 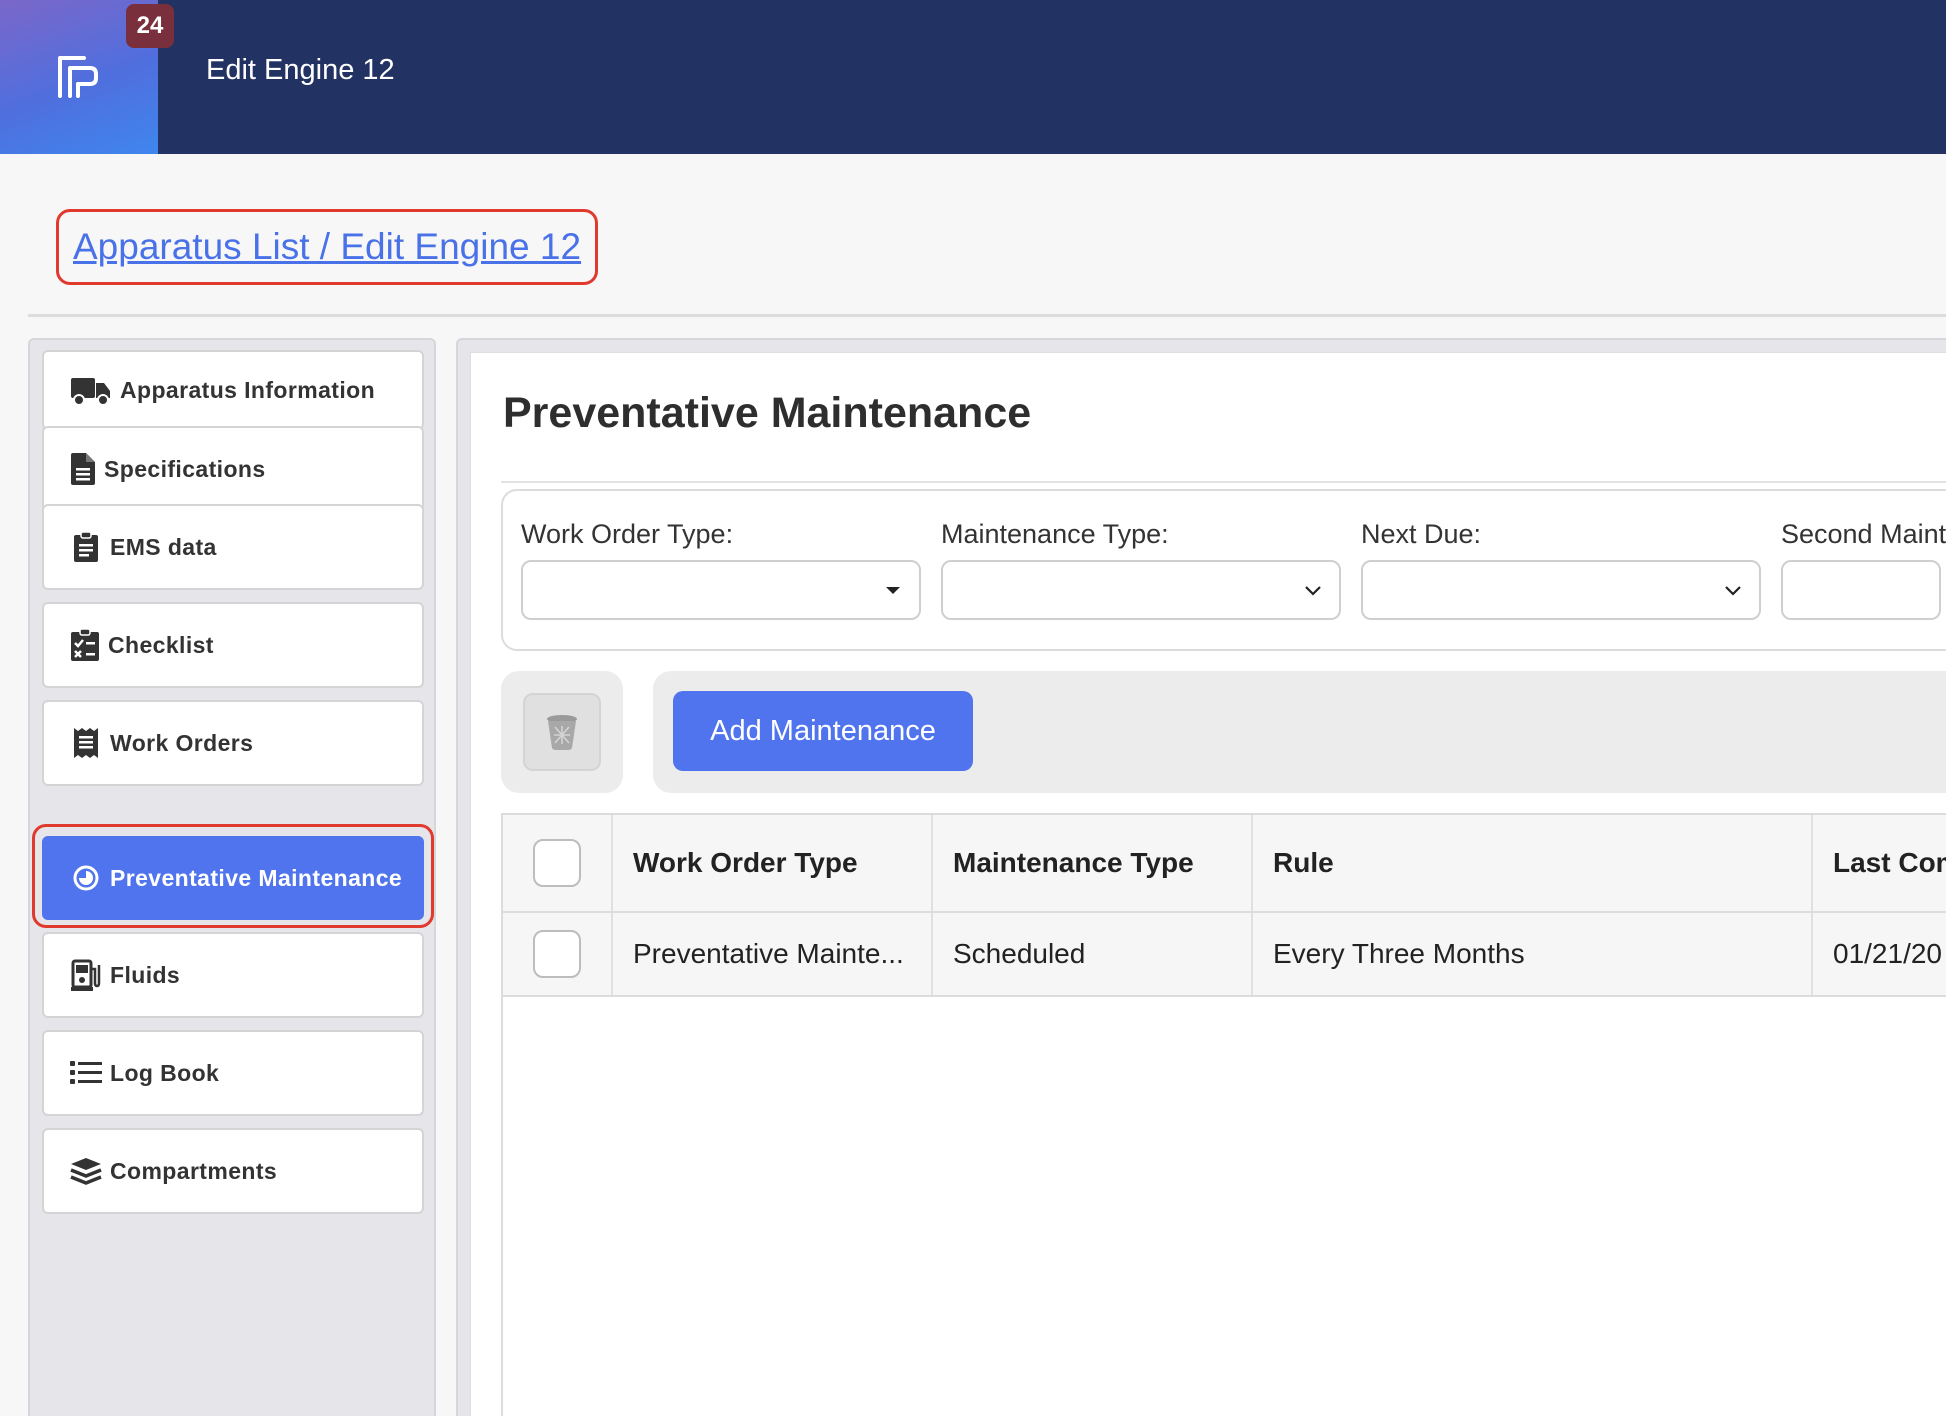 What do you see at coordinates (773, 863) in the screenshot?
I see `column-header: Work Order Type` at bounding box center [773, 863].